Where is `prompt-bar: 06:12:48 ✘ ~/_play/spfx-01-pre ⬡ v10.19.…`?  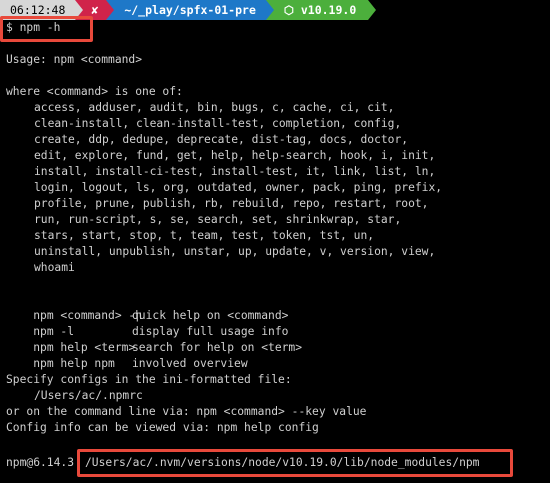 prompt-bar: 06:12:48 ✘ ~/_play/spfx-01-pre ⬡ v10.19.… is located at coordinates (188, 10).